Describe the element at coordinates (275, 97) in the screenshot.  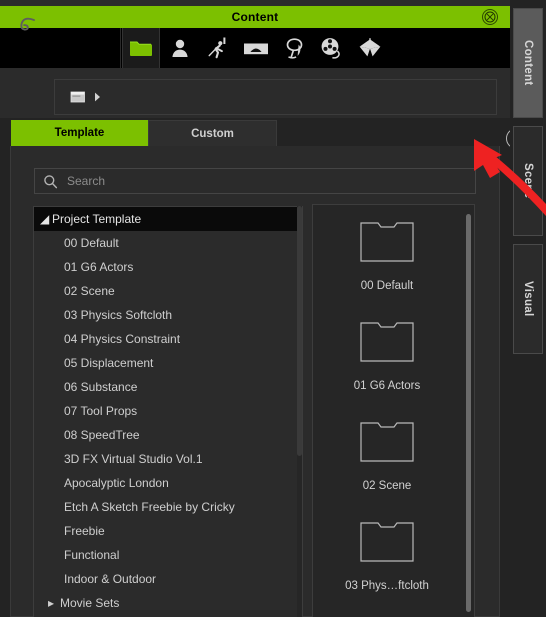
I see `breadcrumb` at that location.